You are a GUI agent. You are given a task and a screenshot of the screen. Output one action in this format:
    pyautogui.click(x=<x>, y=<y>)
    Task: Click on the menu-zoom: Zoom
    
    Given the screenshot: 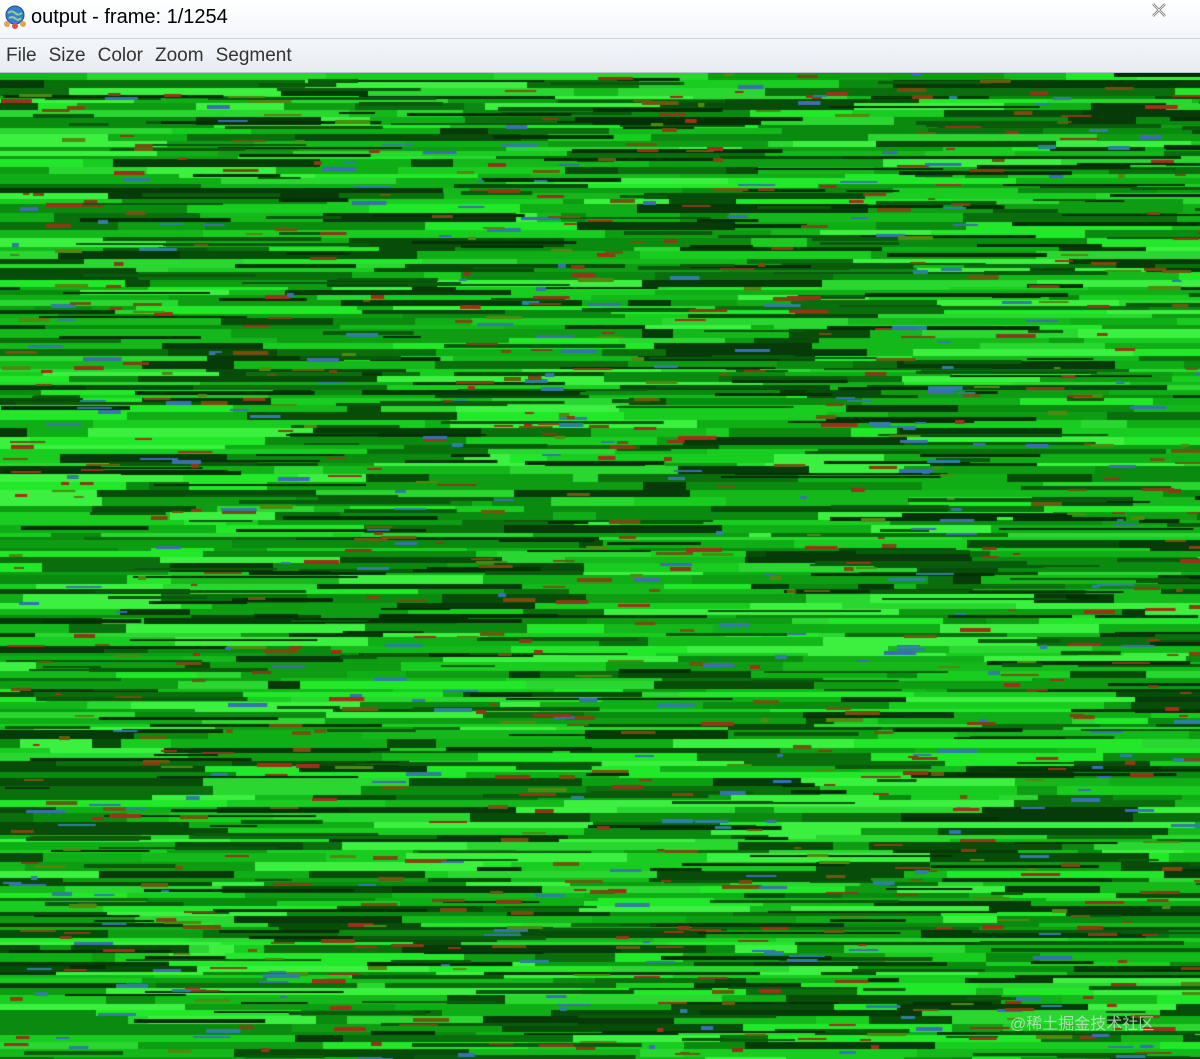 What is the action you would take?
    pyautogui.click(x=179, y=55)
    